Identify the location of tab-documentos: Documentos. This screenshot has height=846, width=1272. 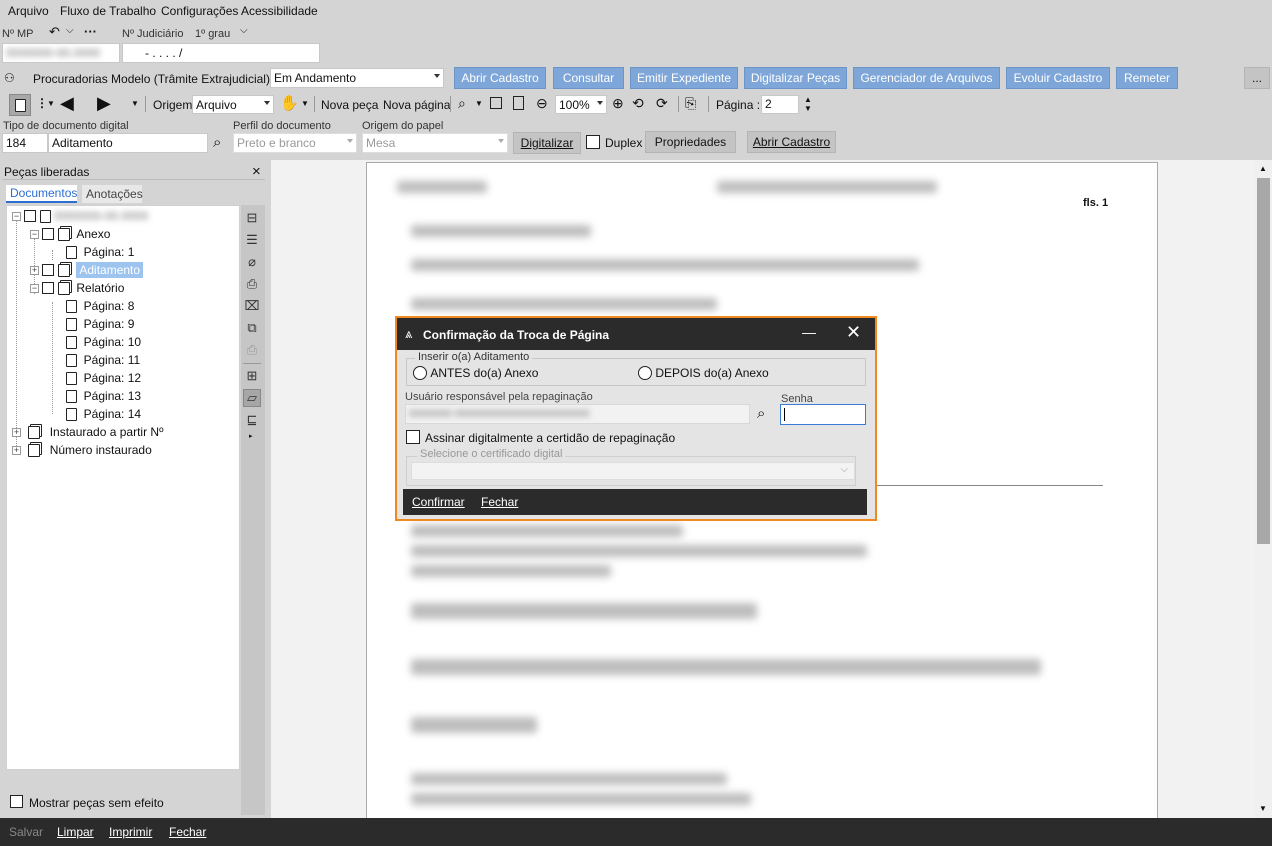
(41, 194).